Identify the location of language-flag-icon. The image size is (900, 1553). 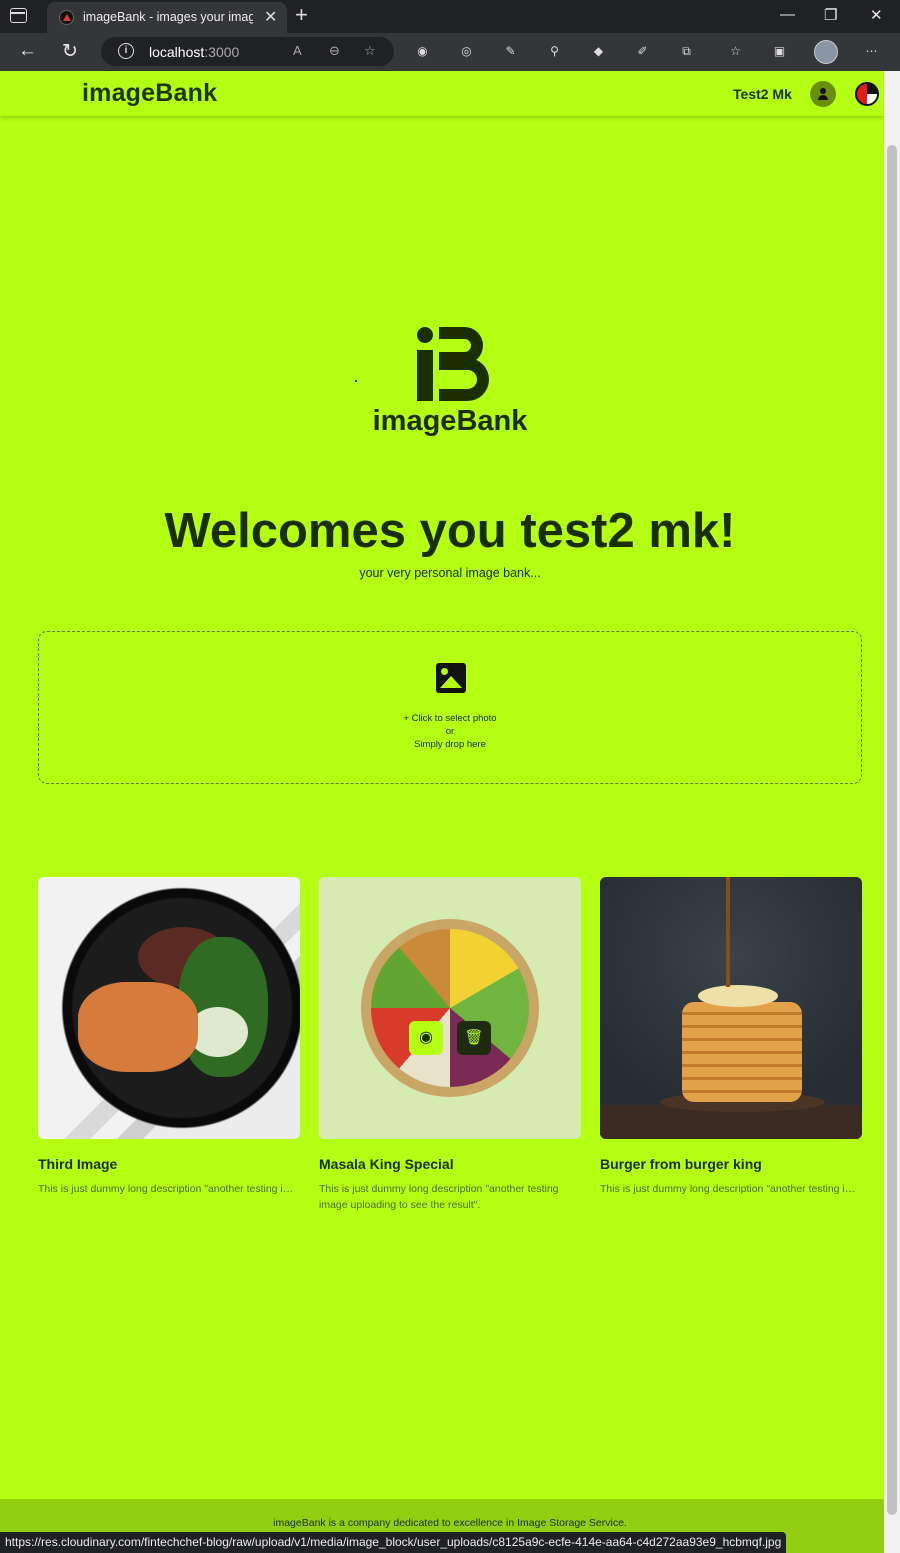
(867, 94).